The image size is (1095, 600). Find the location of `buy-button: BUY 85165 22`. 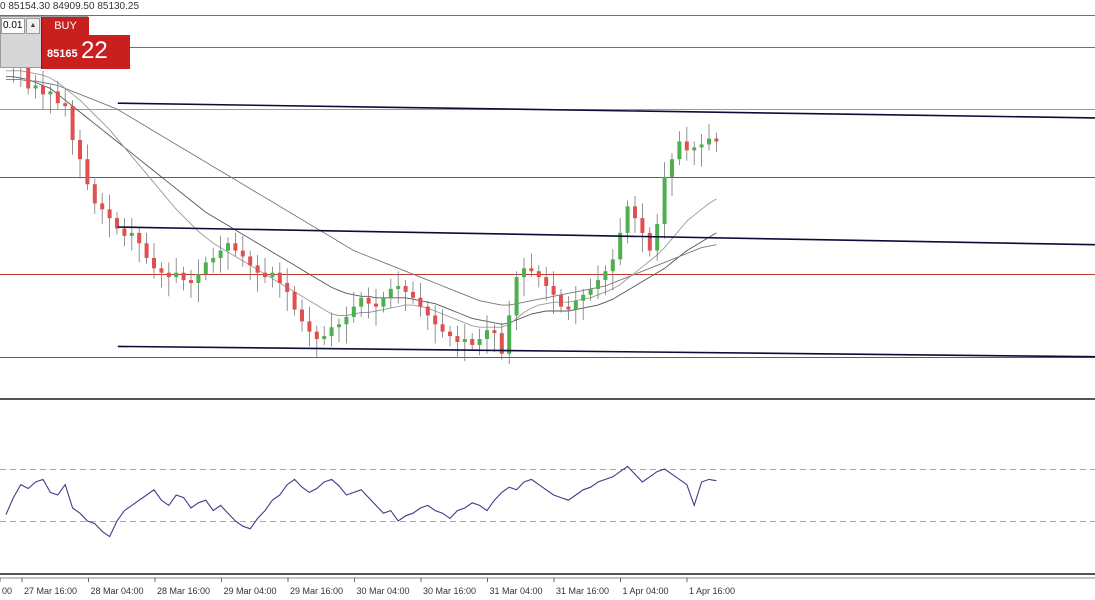

buy-button: BUY 85165 22 is located at coordinates (85, 43).